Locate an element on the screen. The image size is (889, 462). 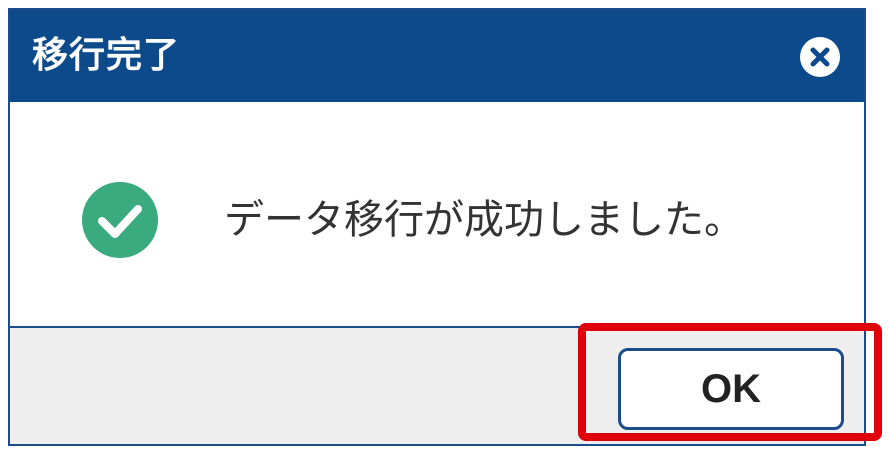
close-button is located at coordinates (820, 57).